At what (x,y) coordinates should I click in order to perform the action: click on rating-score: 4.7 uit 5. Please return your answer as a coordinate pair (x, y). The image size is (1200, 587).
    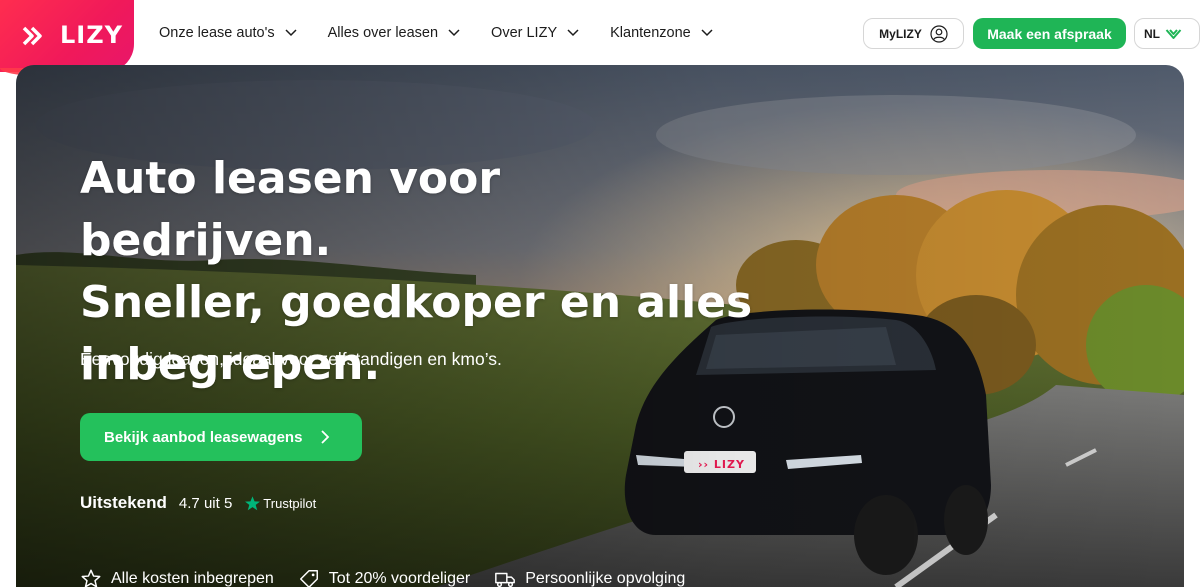
    Looking at the image, I should click on (205, 503).